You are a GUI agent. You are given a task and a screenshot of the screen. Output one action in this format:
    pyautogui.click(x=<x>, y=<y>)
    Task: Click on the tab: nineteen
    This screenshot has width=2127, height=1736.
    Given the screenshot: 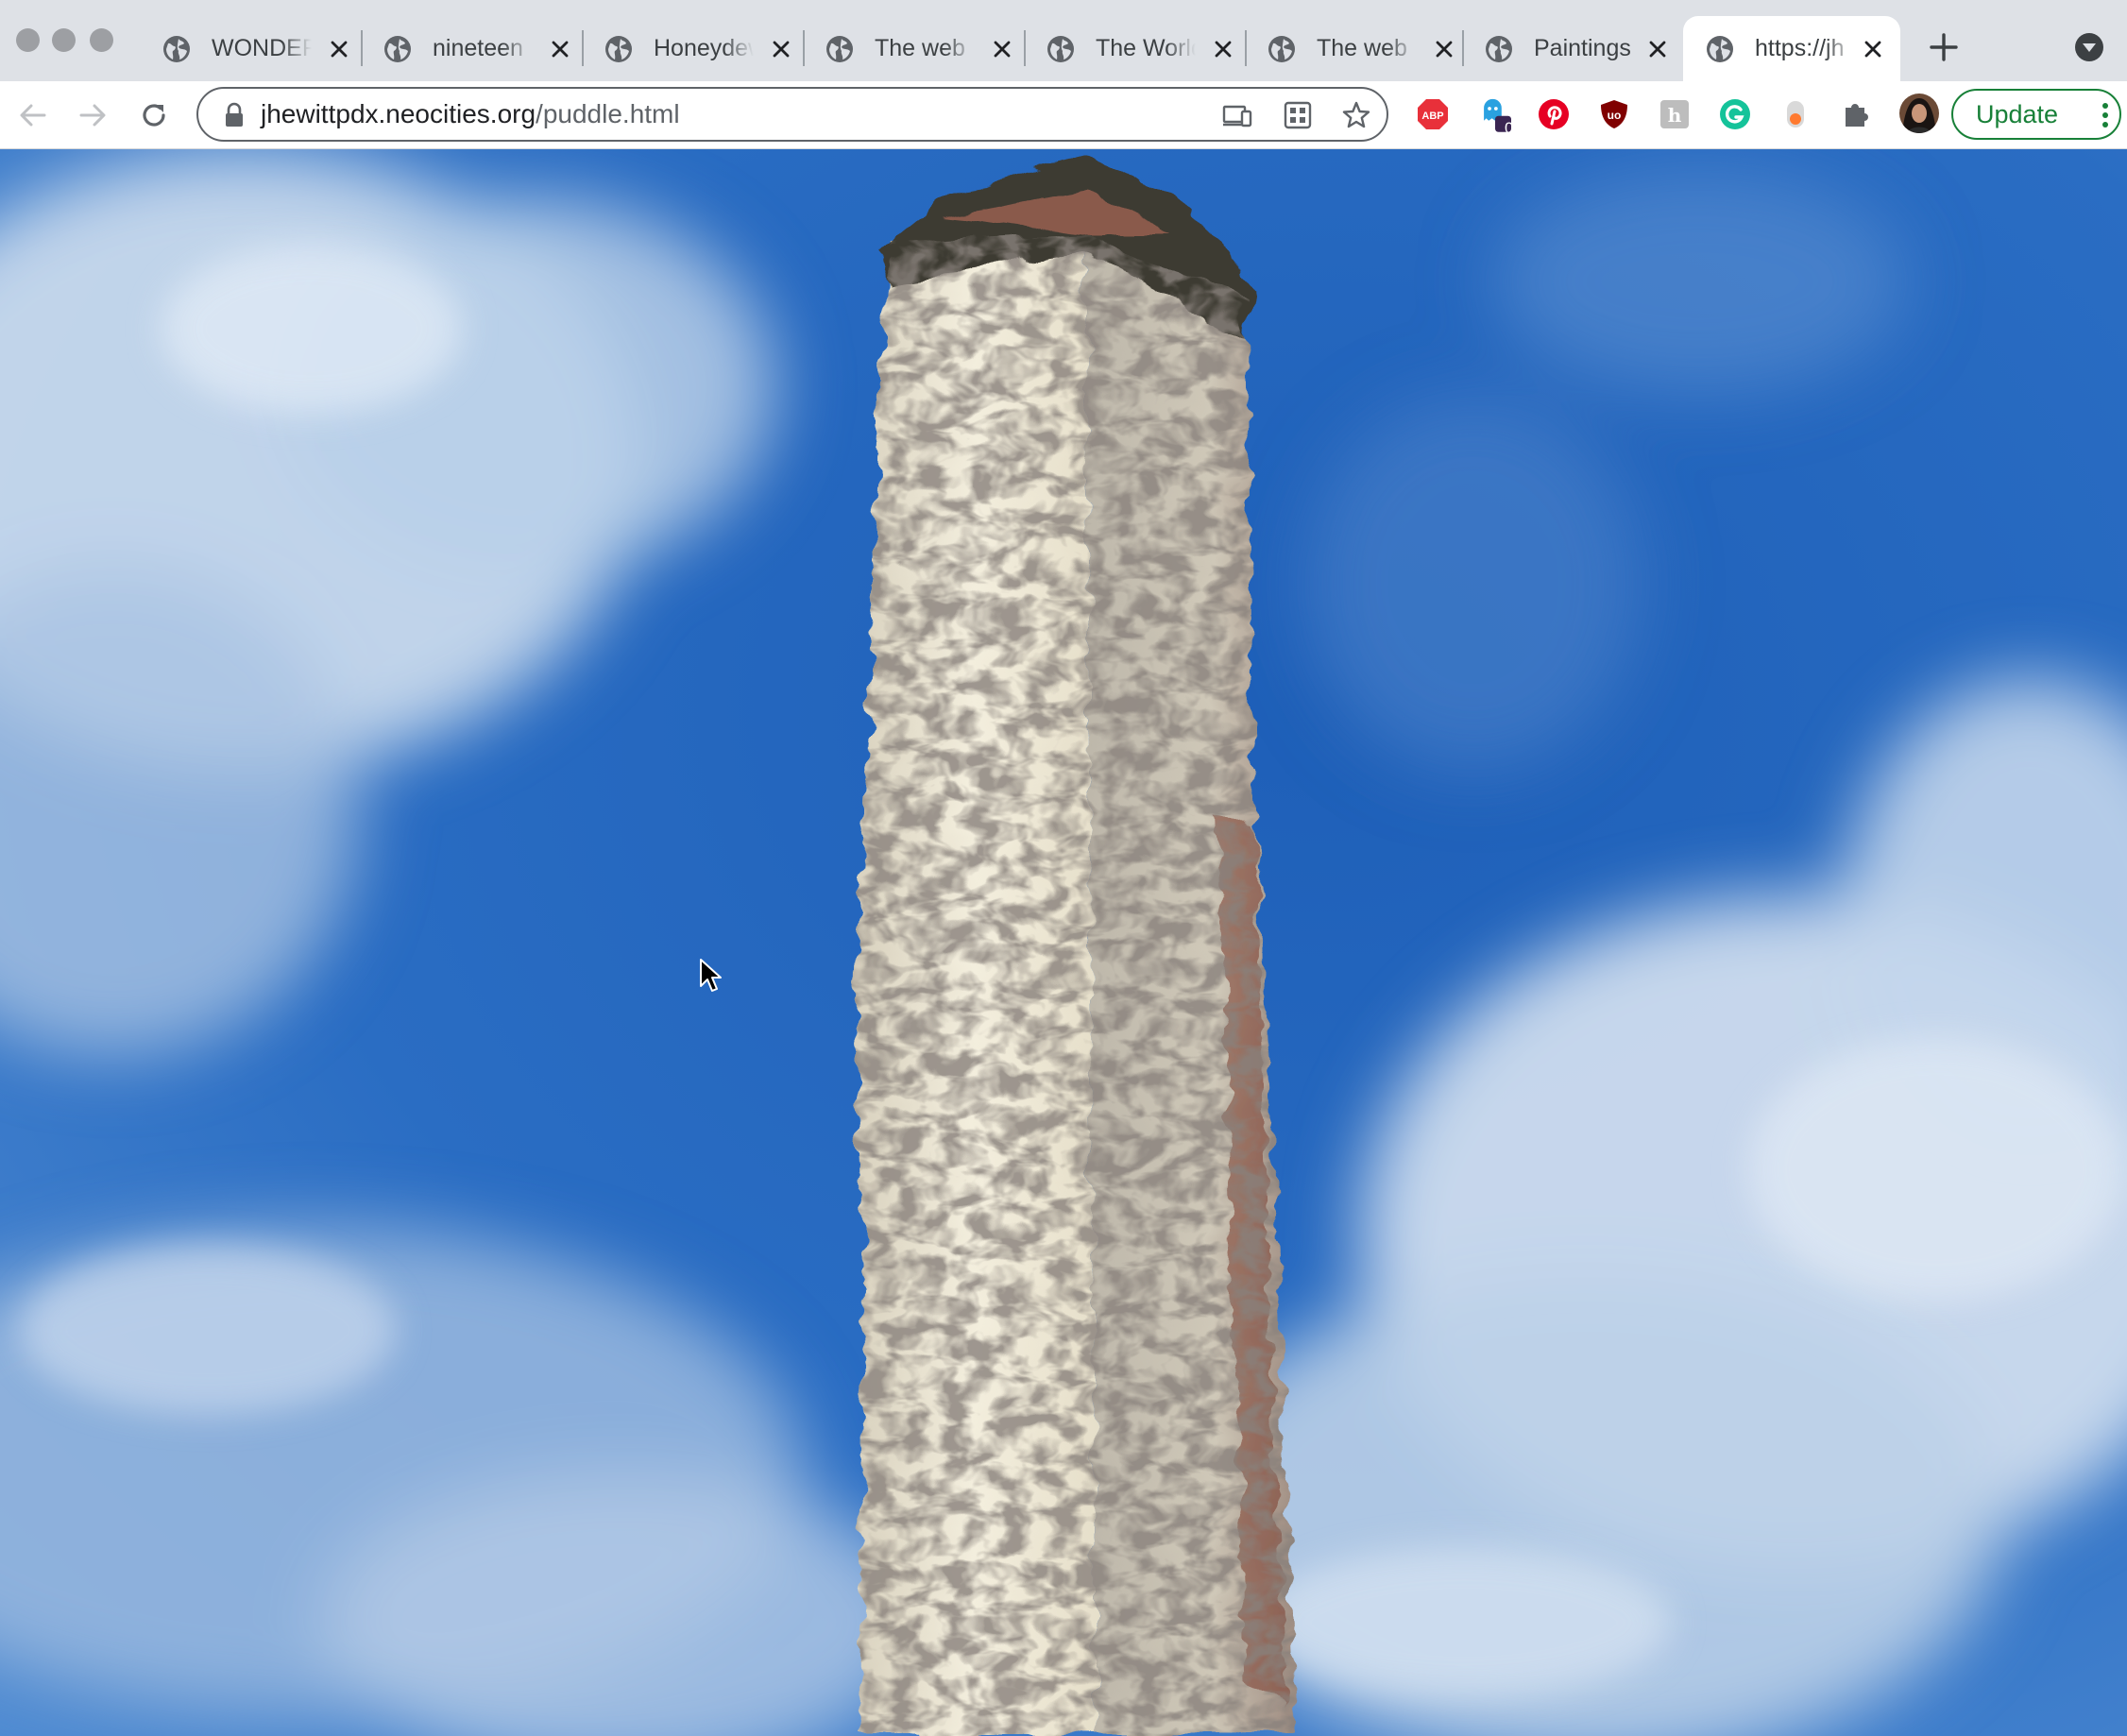 What is the action you would take?
    pyautogui.click(x=477, y=49)
    